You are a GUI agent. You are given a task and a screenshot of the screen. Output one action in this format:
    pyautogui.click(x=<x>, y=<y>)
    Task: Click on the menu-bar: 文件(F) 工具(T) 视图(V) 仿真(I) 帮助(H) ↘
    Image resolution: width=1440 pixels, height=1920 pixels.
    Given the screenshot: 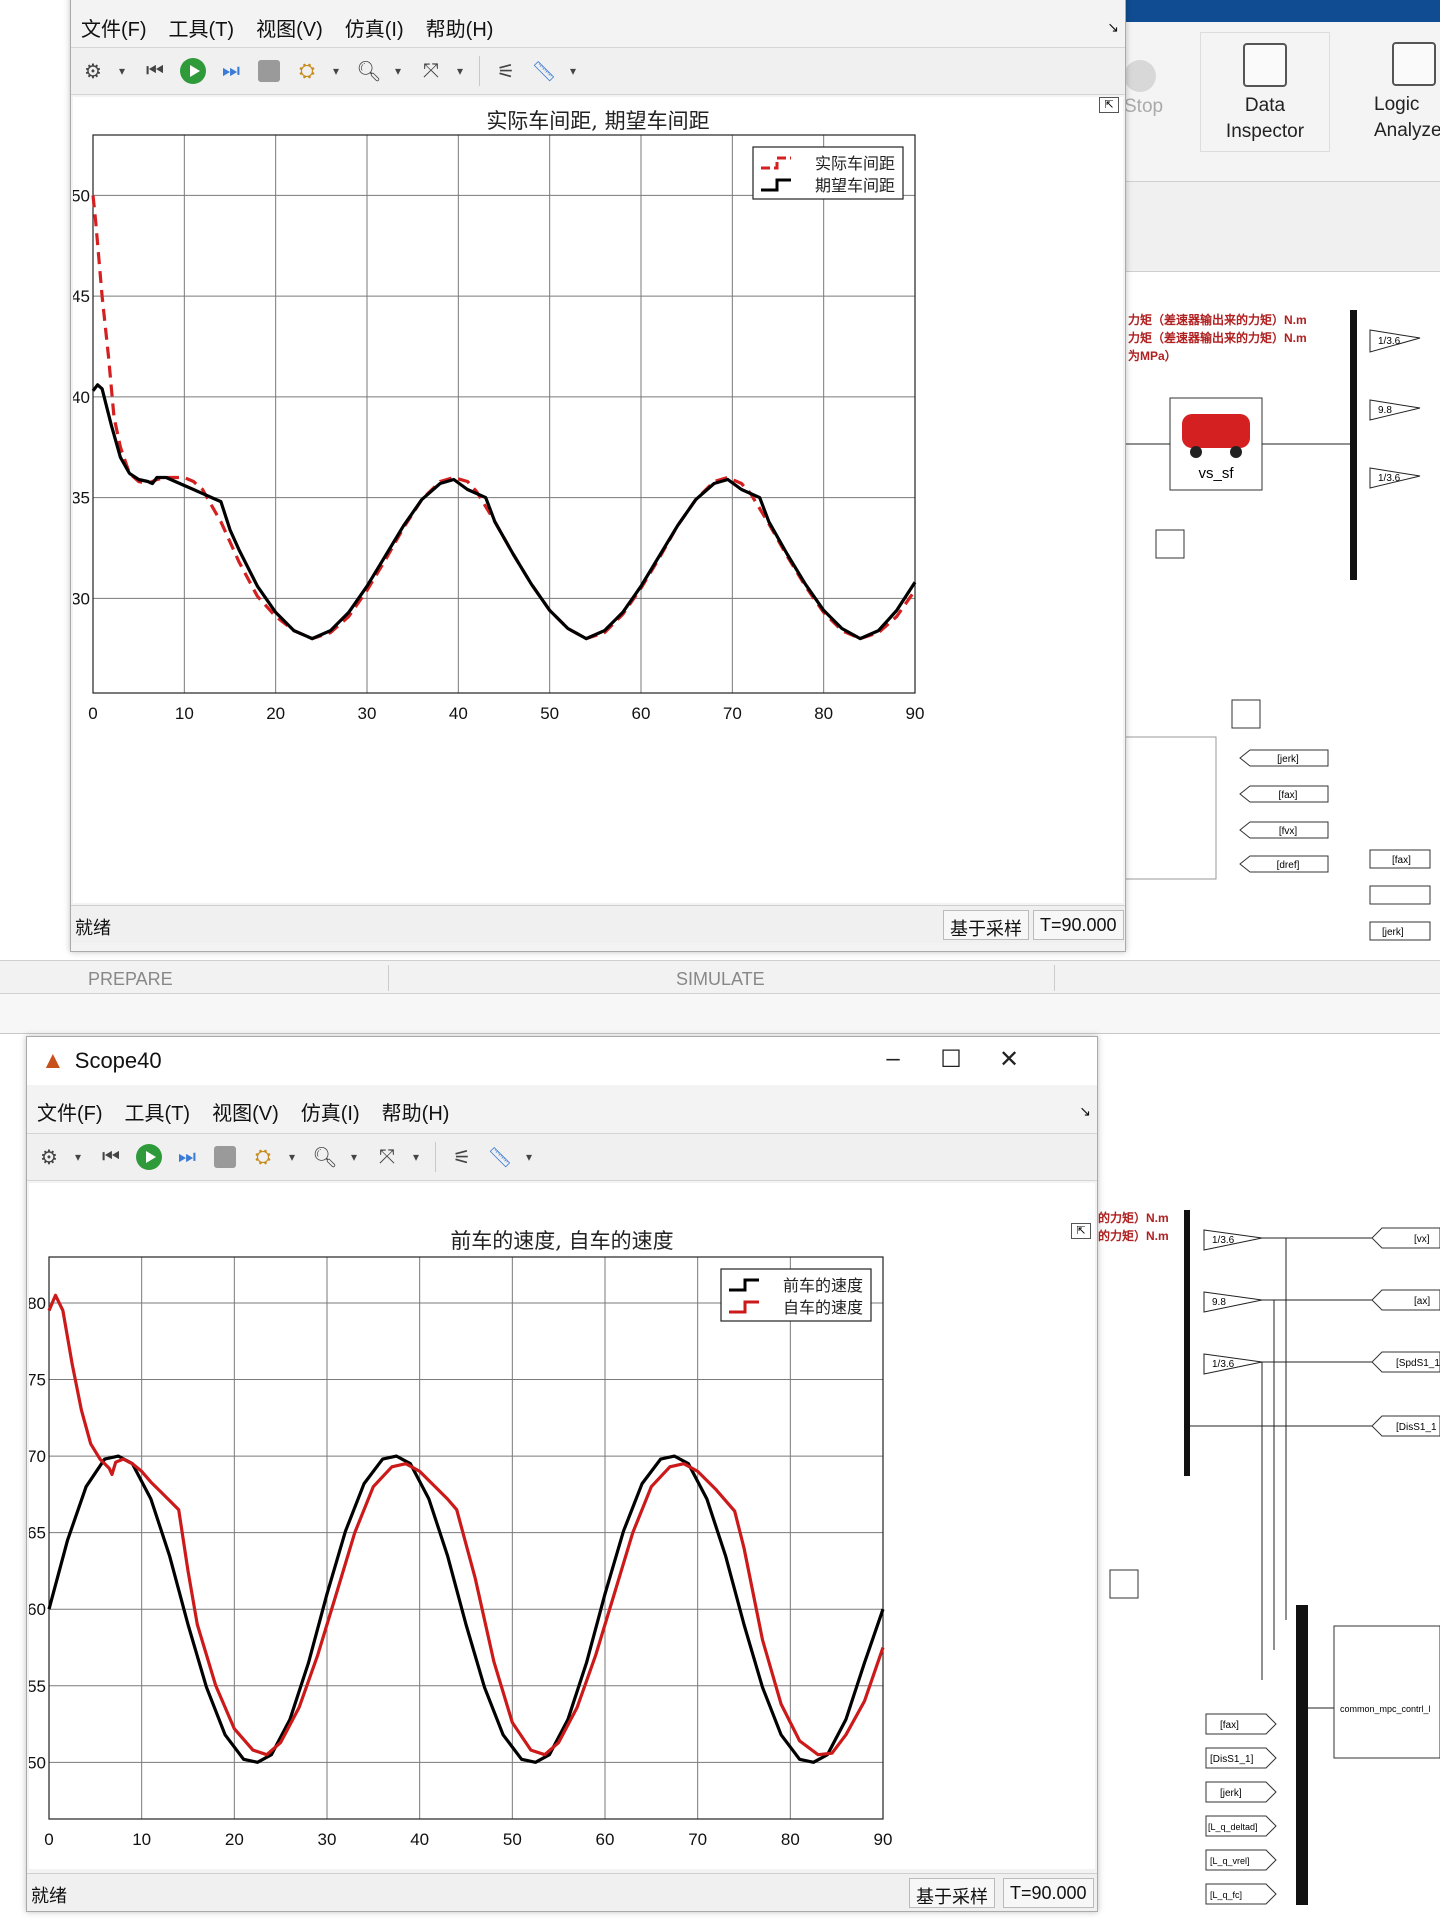 What is the action you would take?
    pyautogui.click(x=562, y=1111)
    